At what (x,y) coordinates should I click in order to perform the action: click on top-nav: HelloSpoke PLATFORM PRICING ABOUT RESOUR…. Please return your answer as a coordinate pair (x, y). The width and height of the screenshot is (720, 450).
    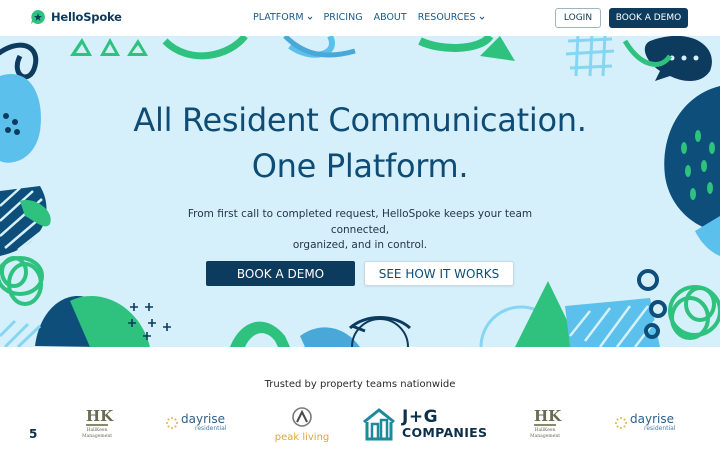
    Looking at the image, I should click on (360, 18).